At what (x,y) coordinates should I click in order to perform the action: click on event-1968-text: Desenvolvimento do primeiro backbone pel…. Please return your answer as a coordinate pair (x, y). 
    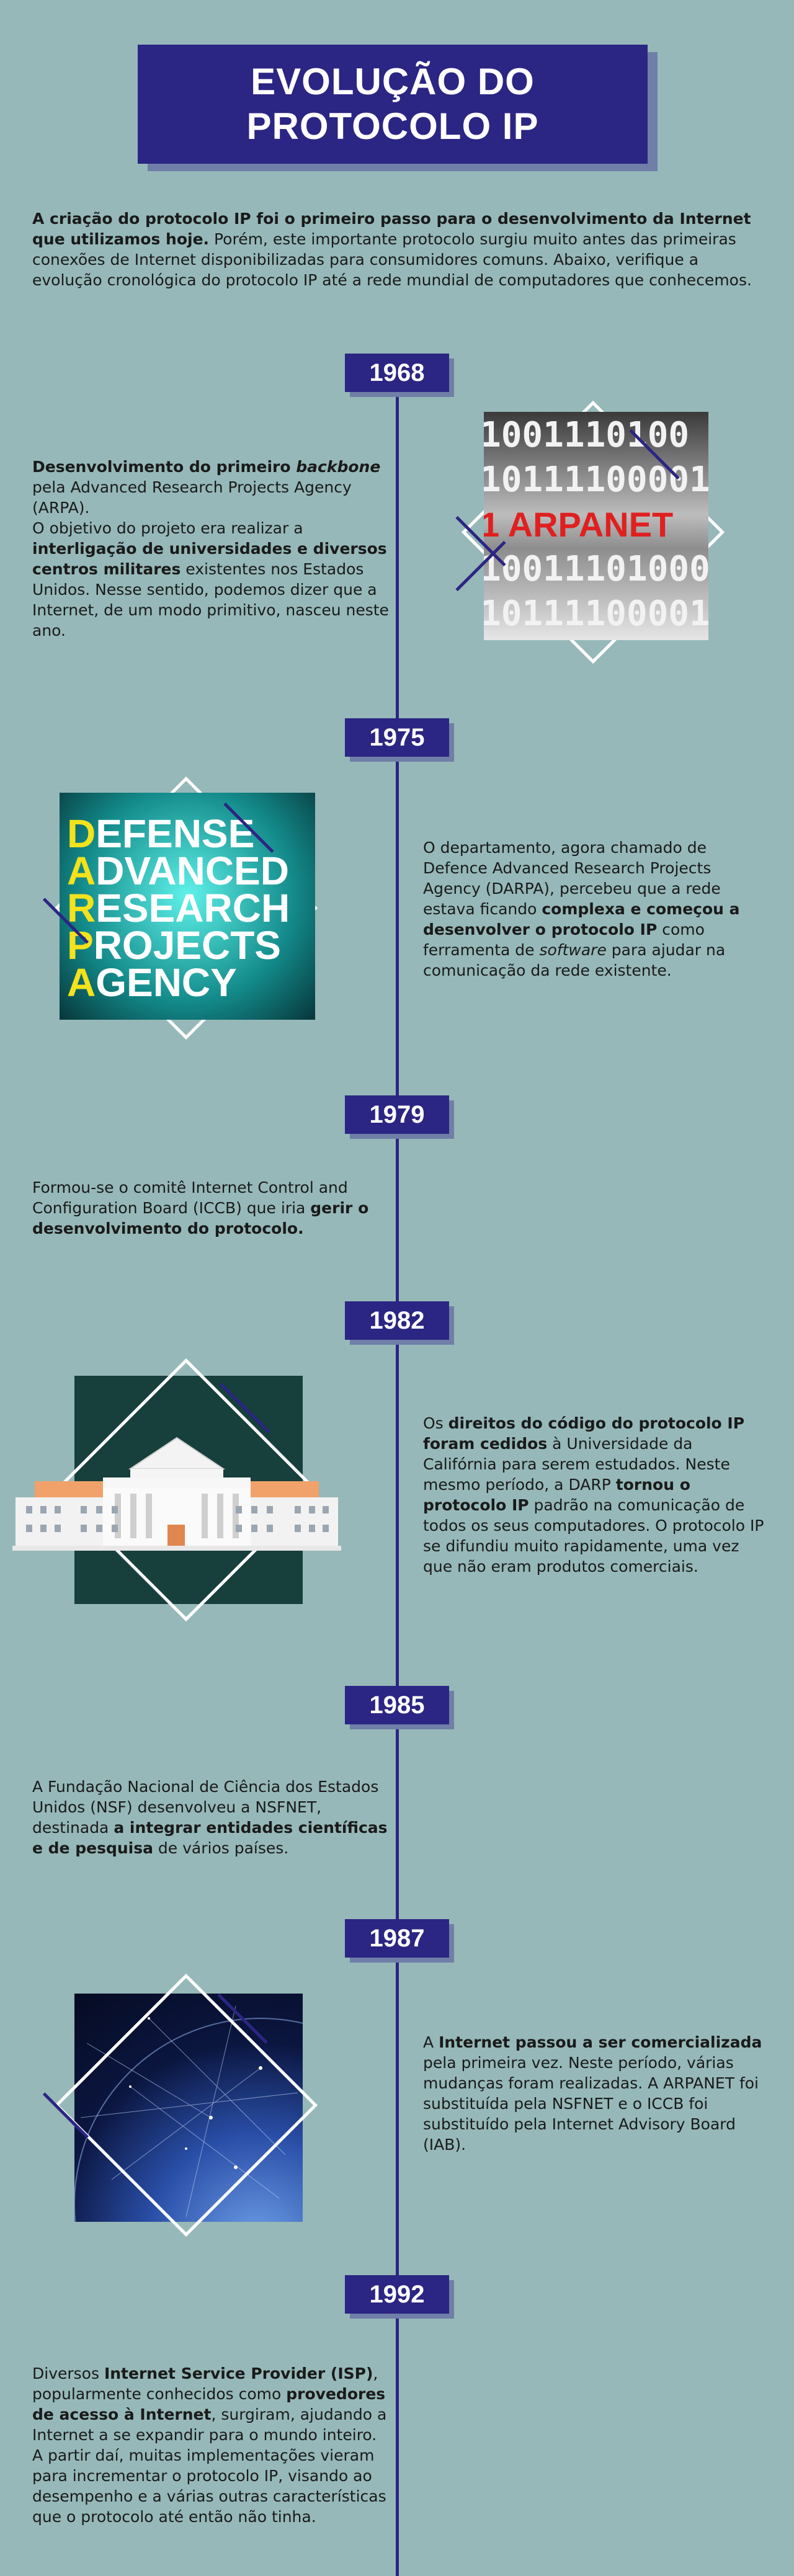
    Looking at the image, I should click on (212, 549).